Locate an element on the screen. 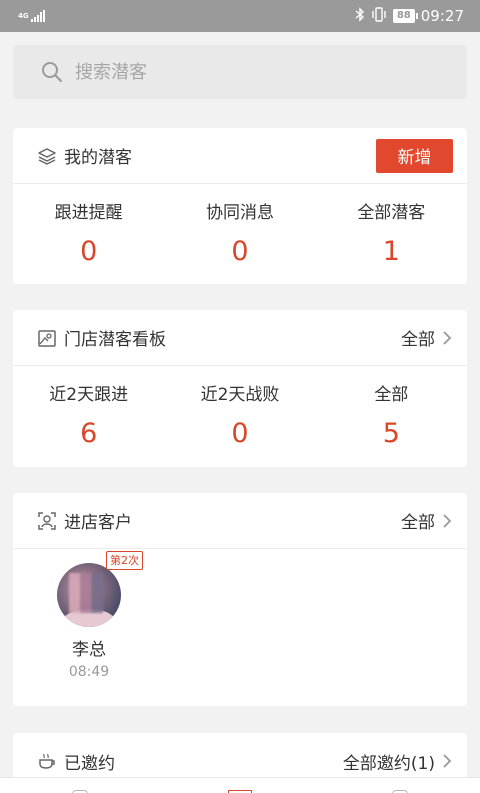 This screenshot has height=793, width=480. store-board-all-link: 全部 is located at coordinates (427, 337).